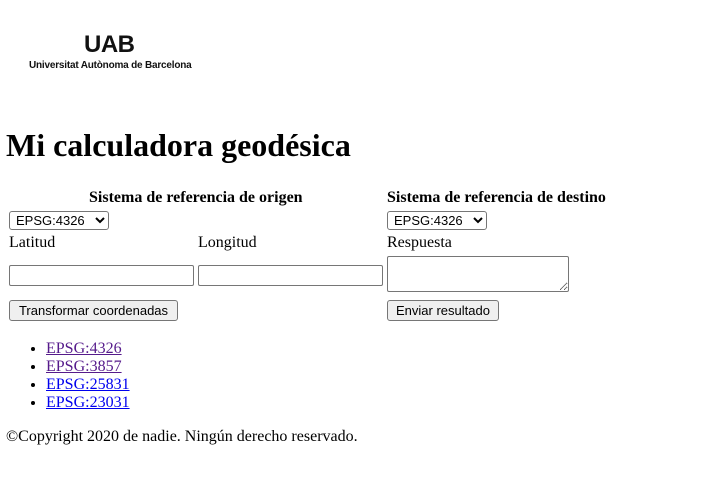  I want to click on destination-crs-select: EPSG:4326, so click(437, 220).